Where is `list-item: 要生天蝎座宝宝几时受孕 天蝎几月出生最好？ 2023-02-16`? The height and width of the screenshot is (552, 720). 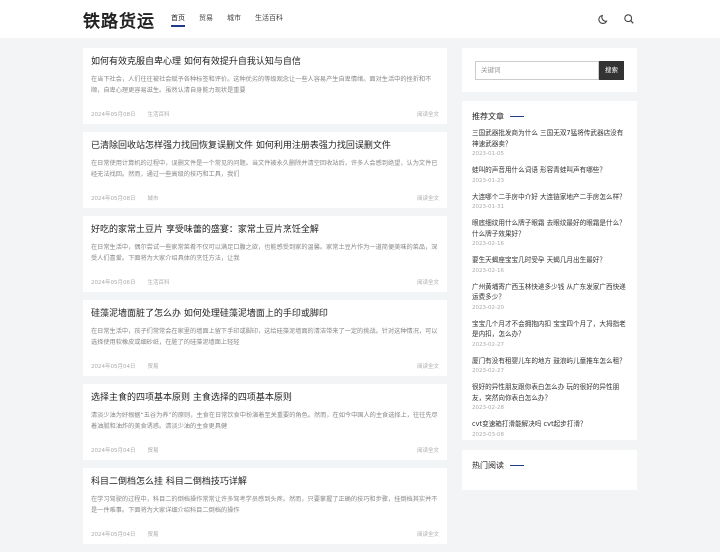 list-item: 要生天蝎座宝宝几时受孕 天蝎几月出生最好？ 2023-02-16 is located at coordinates (549, 265).